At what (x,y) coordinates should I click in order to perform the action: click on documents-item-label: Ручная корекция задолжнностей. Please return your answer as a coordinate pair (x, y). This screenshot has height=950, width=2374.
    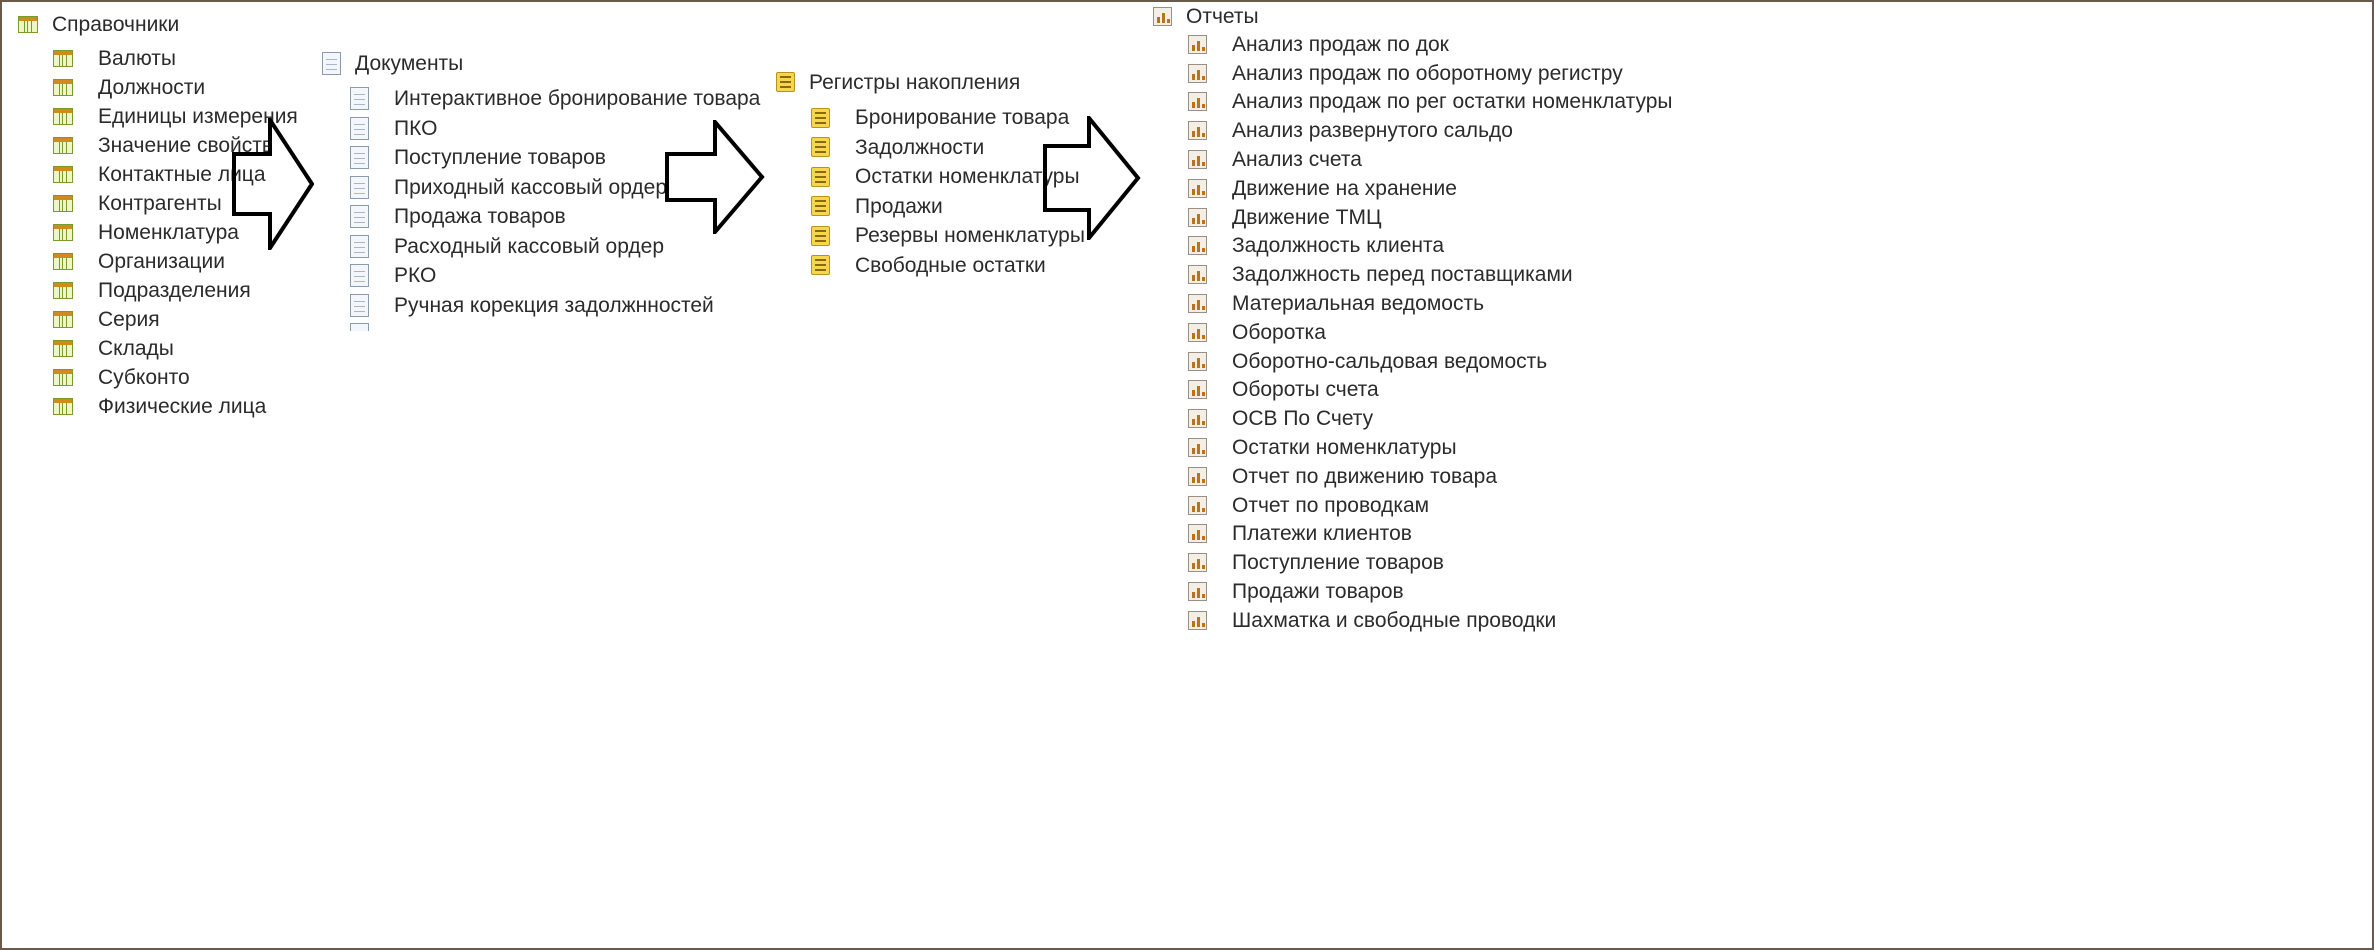
    Looking at the image, I should click on (554, 305).